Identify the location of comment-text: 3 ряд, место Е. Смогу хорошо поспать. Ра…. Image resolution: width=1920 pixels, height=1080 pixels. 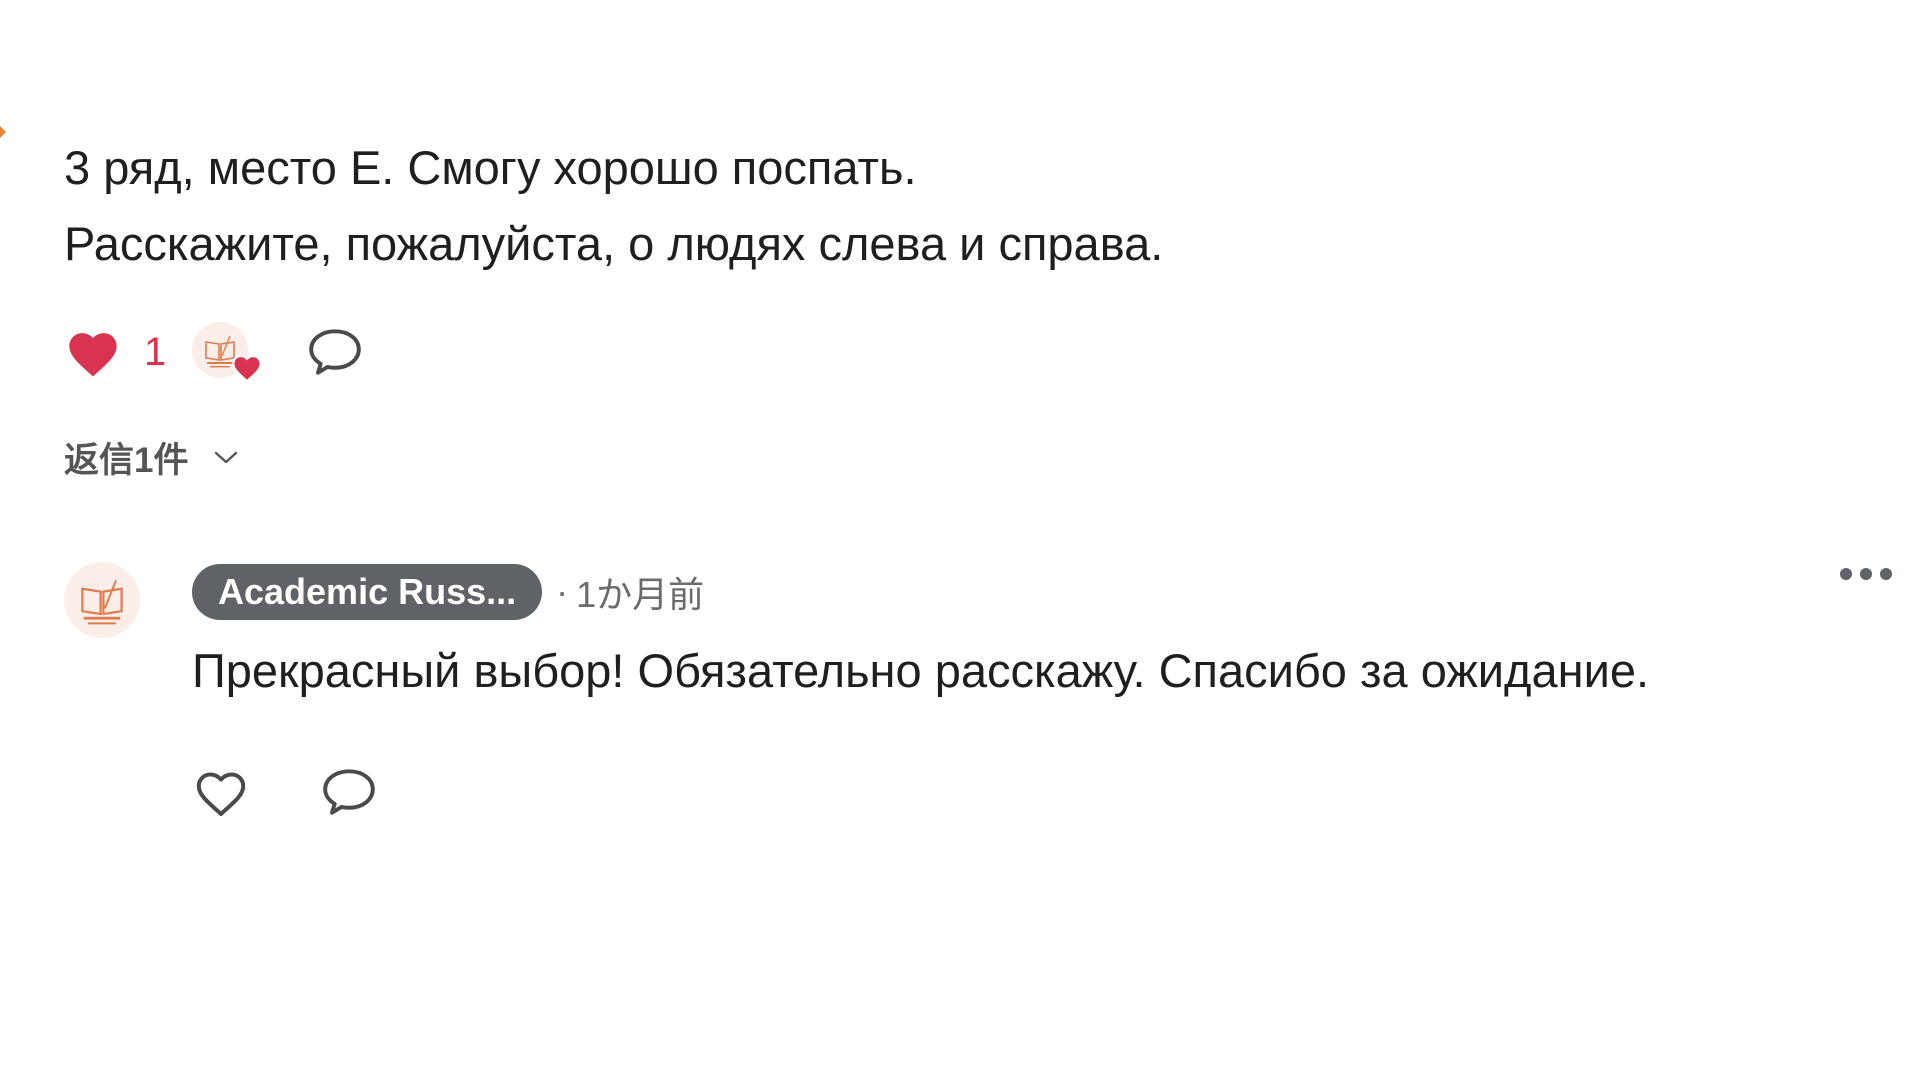
(964, 206).